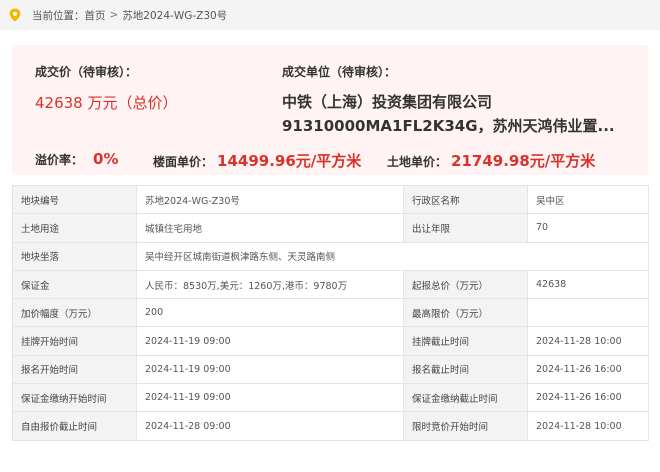  Describe the element at coordinates (465, 369) in the screenshot. I see `detail-key: 报名截止时间` at that location.